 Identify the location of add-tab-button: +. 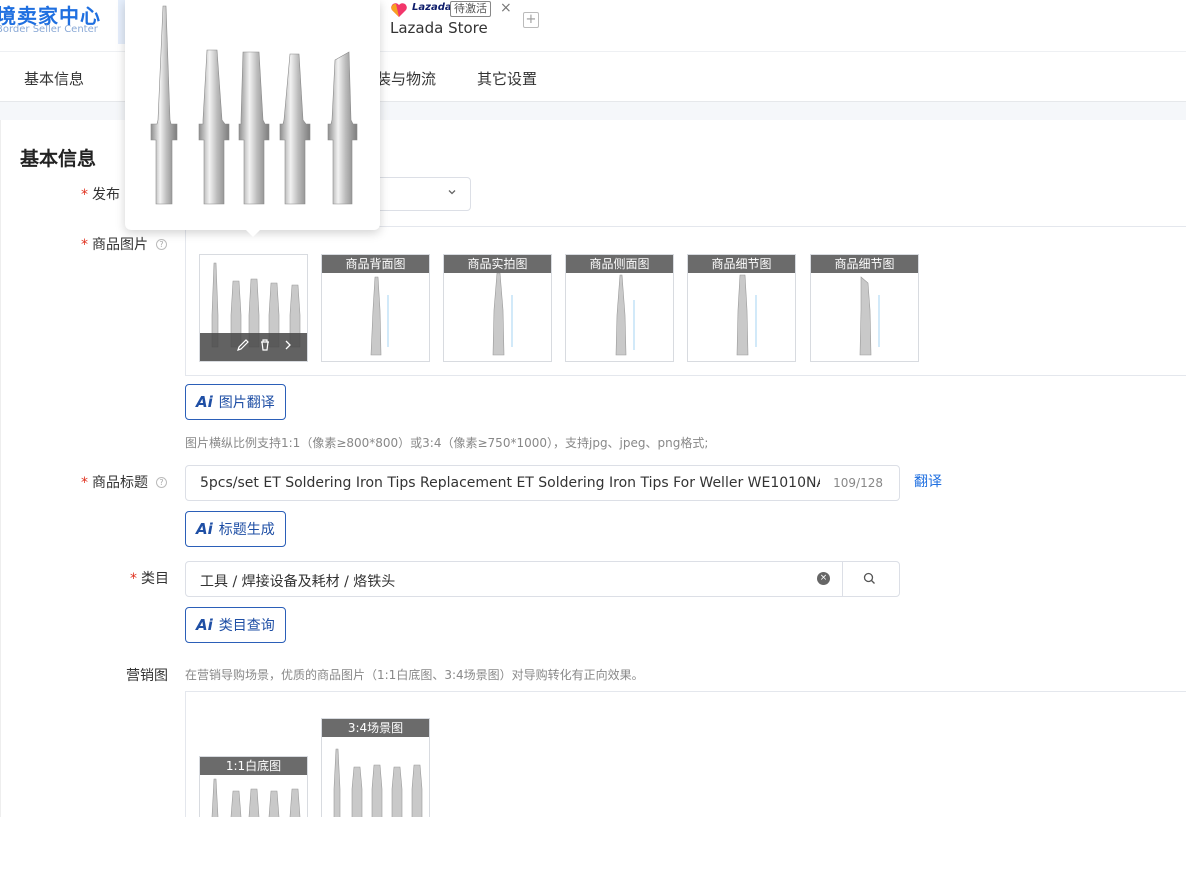
(531, 20).